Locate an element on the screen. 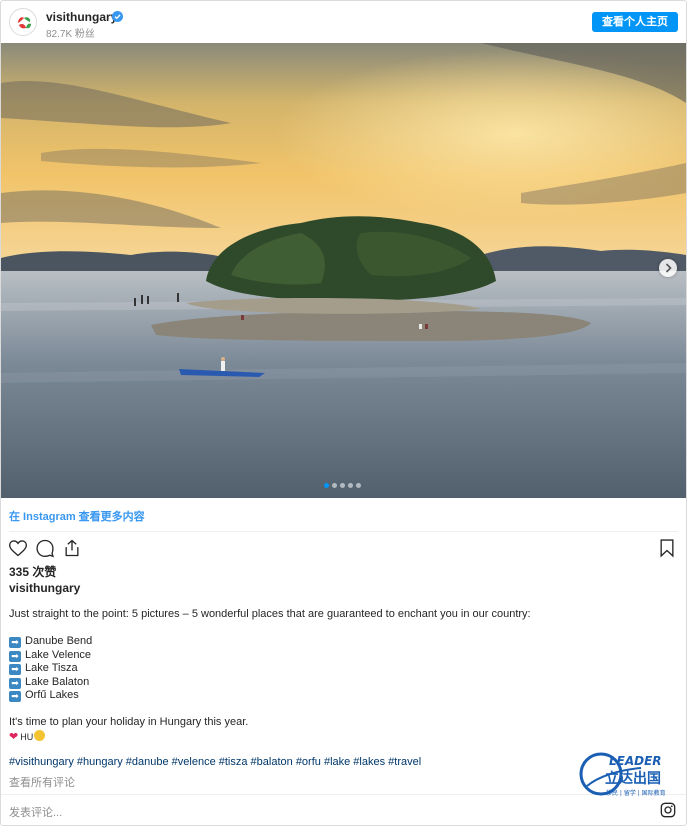 This screenshot has height=826, width=687. comment-icon is located at coordinates (45, 548).